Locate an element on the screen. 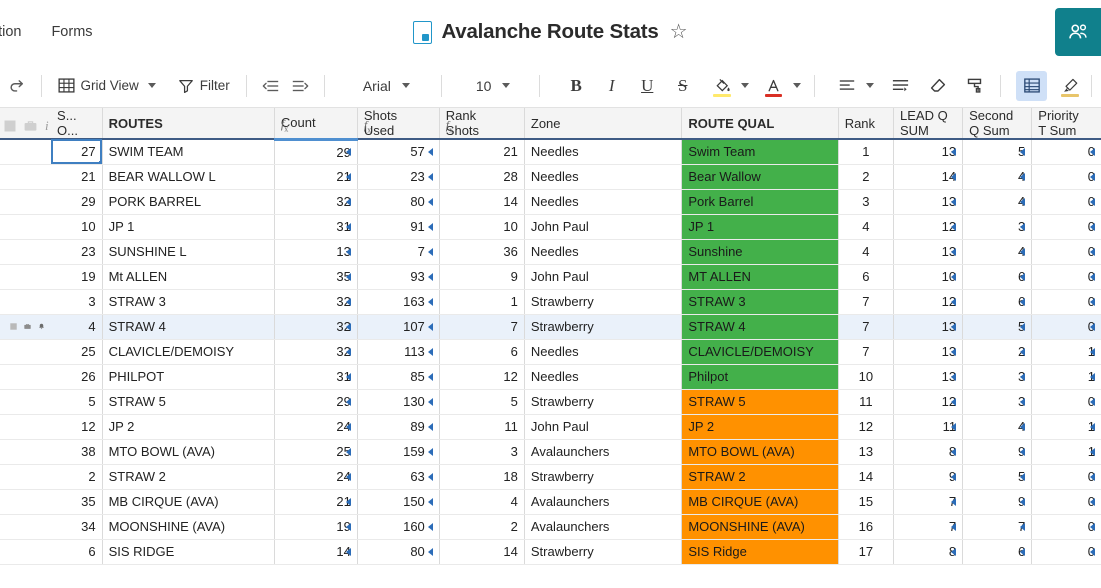 The image size is (1101, 588). cell-second-q-sum: 6 is located at coordinates (997, 552).